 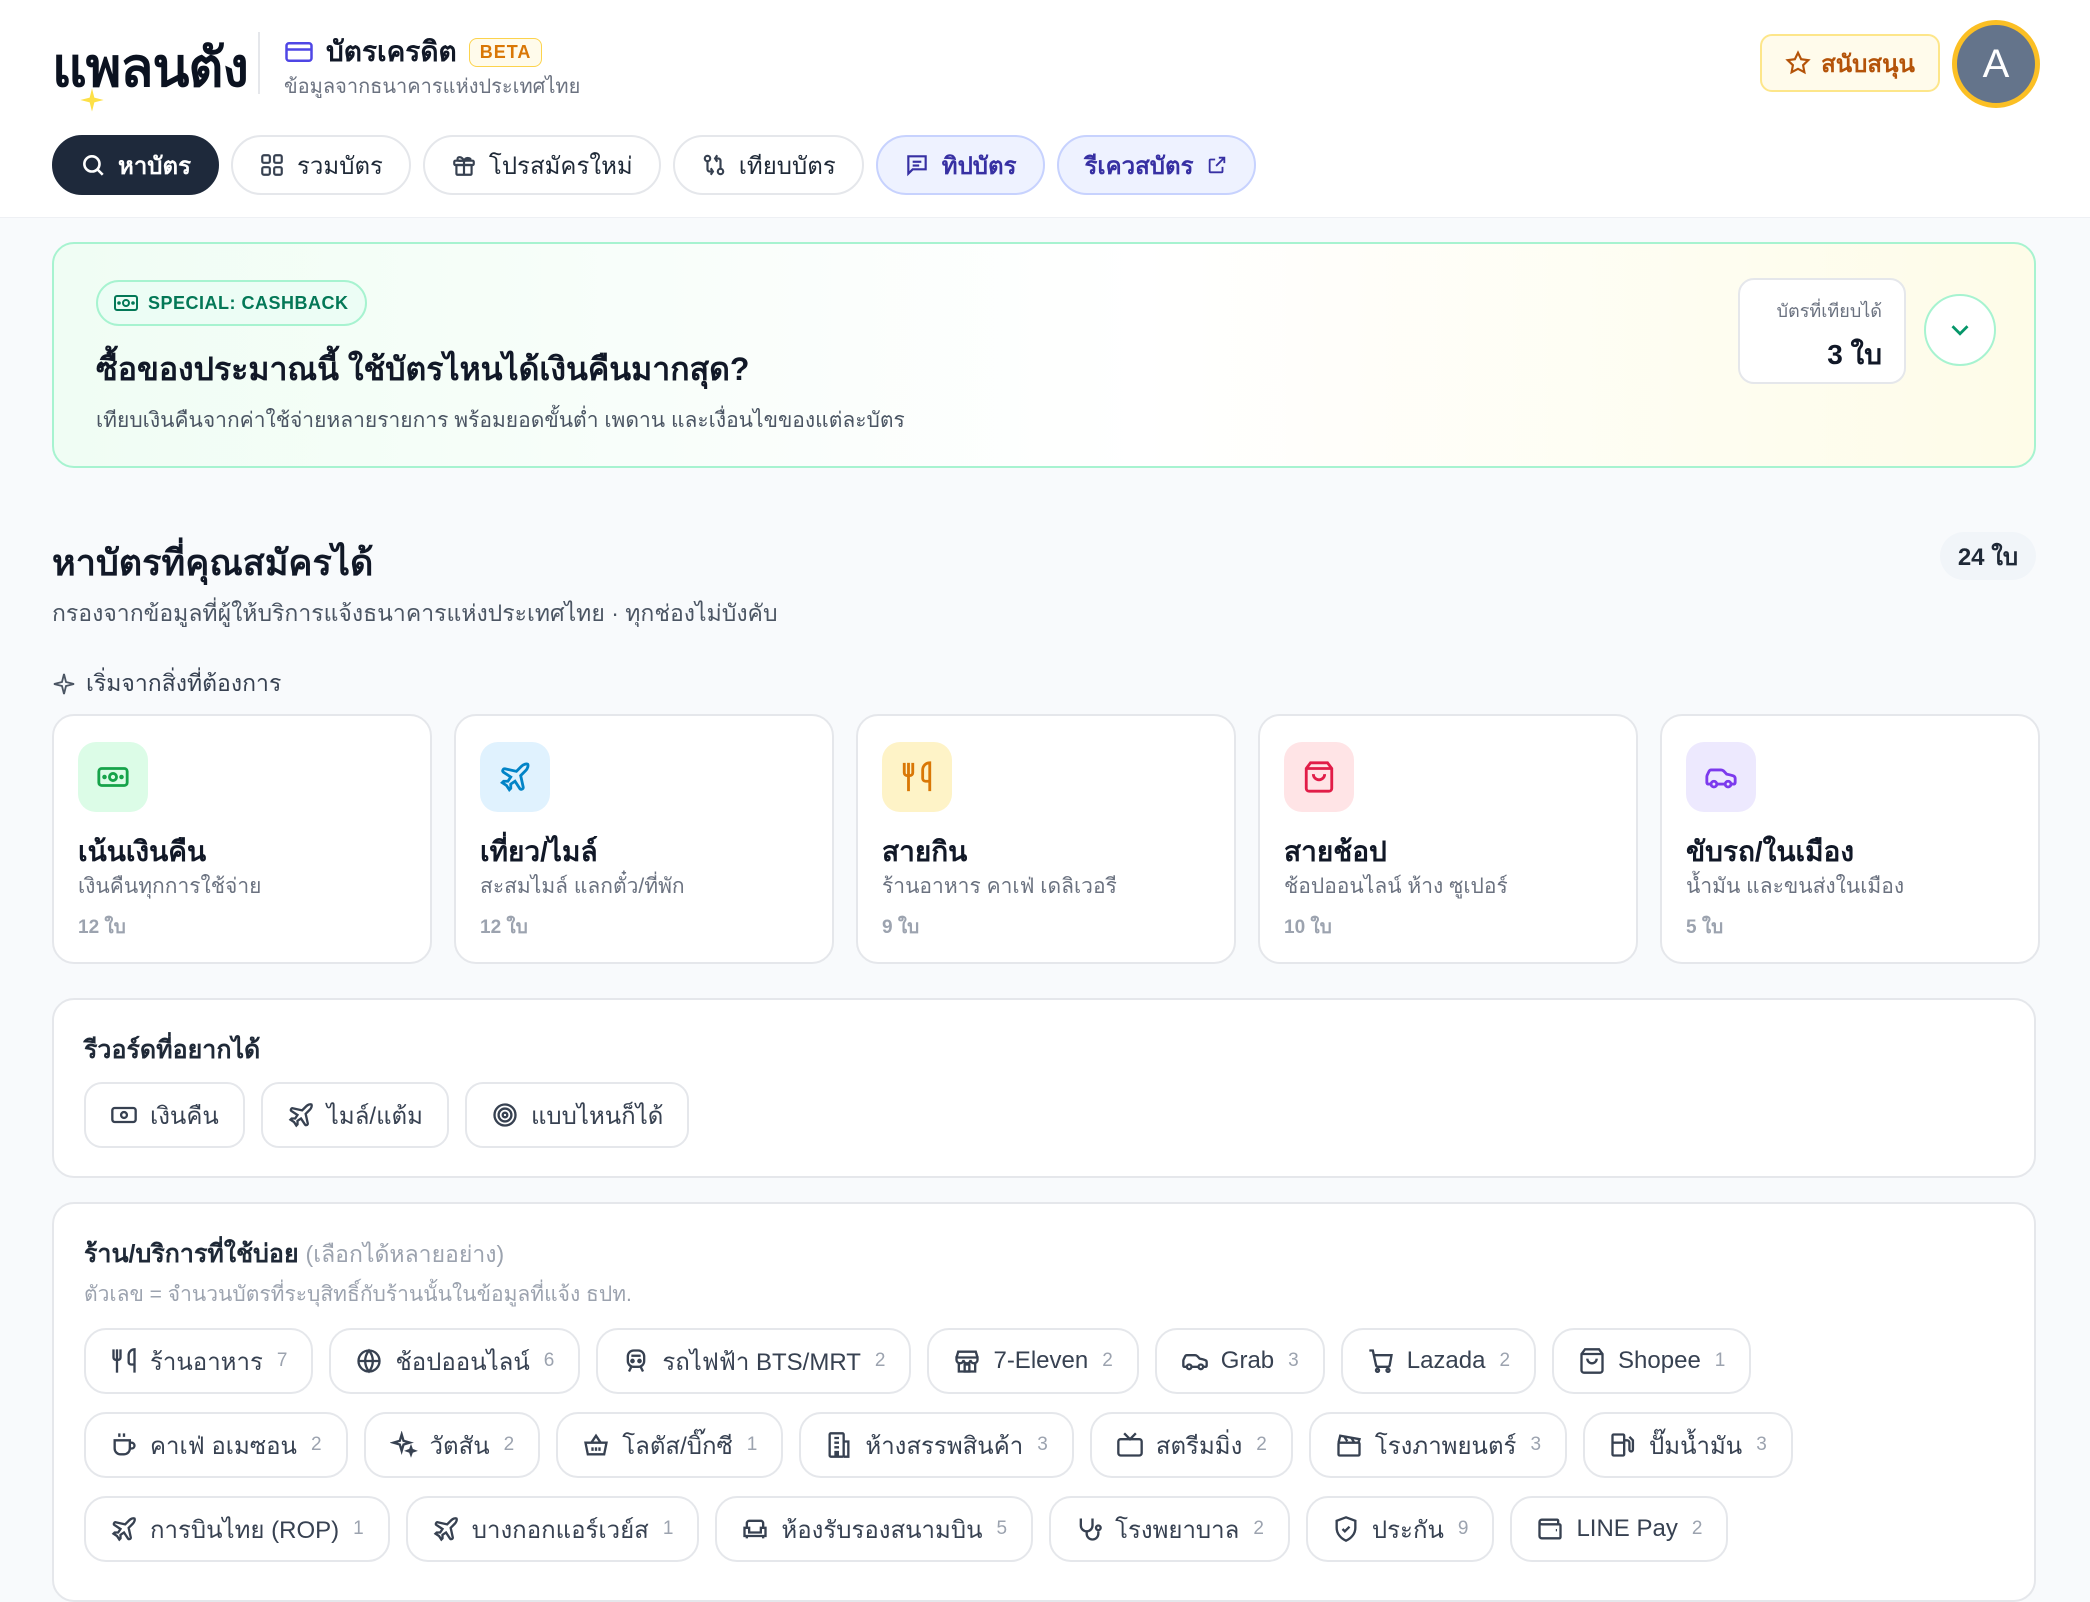 I want to click on category-count: 12 ใบ, so click(x=504, y=927).